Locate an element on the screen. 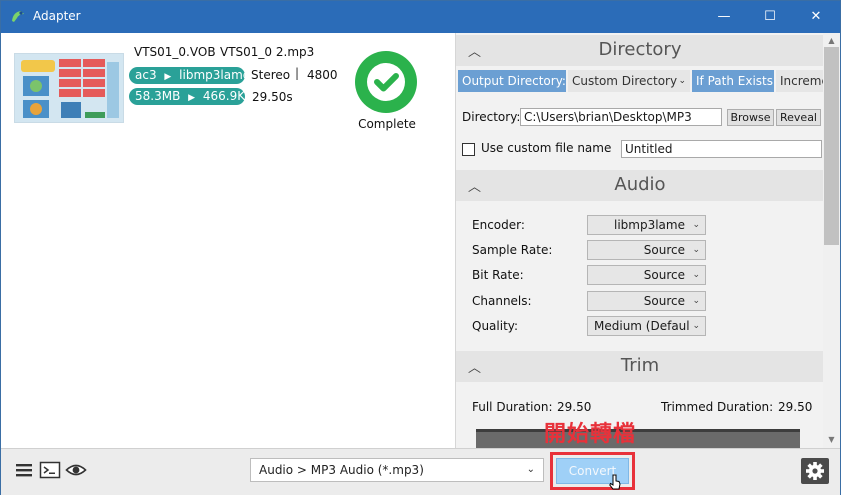 Image resolution: width=841 pixels, height=495 pixels. gear-icon is located at coordinates (815, 471).